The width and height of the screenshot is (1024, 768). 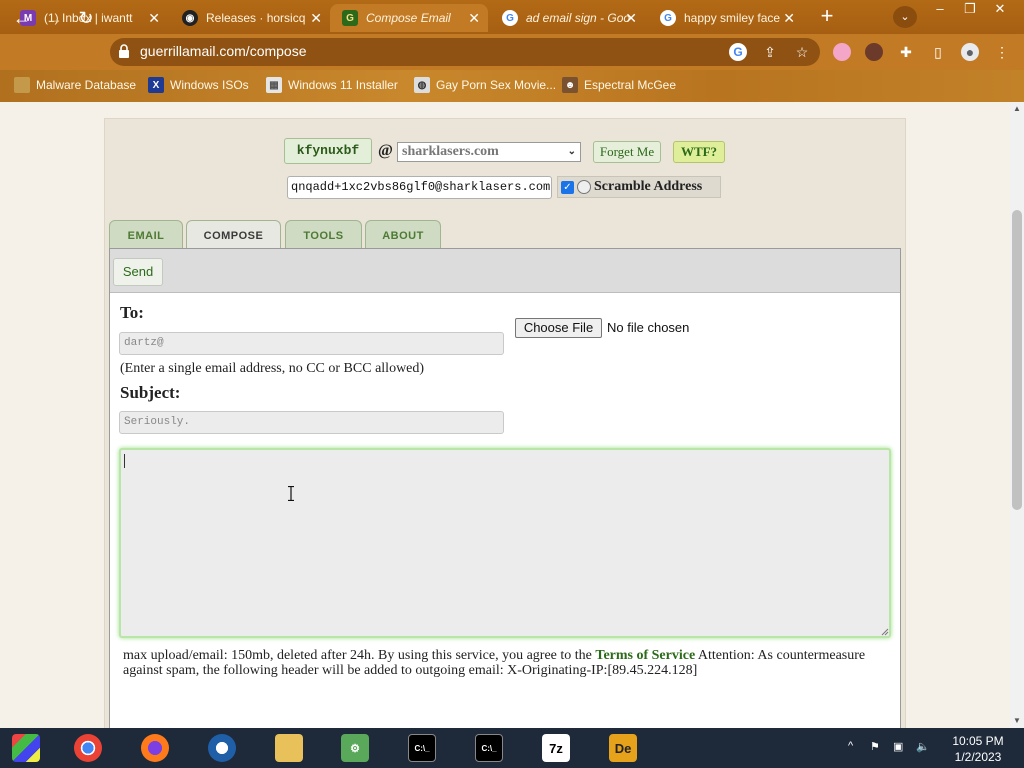 What do you see at coordinates (223, 51) in the screenshot?
I see `url-text: guerrillamail.com/compose` at bounding box center [223, 51].